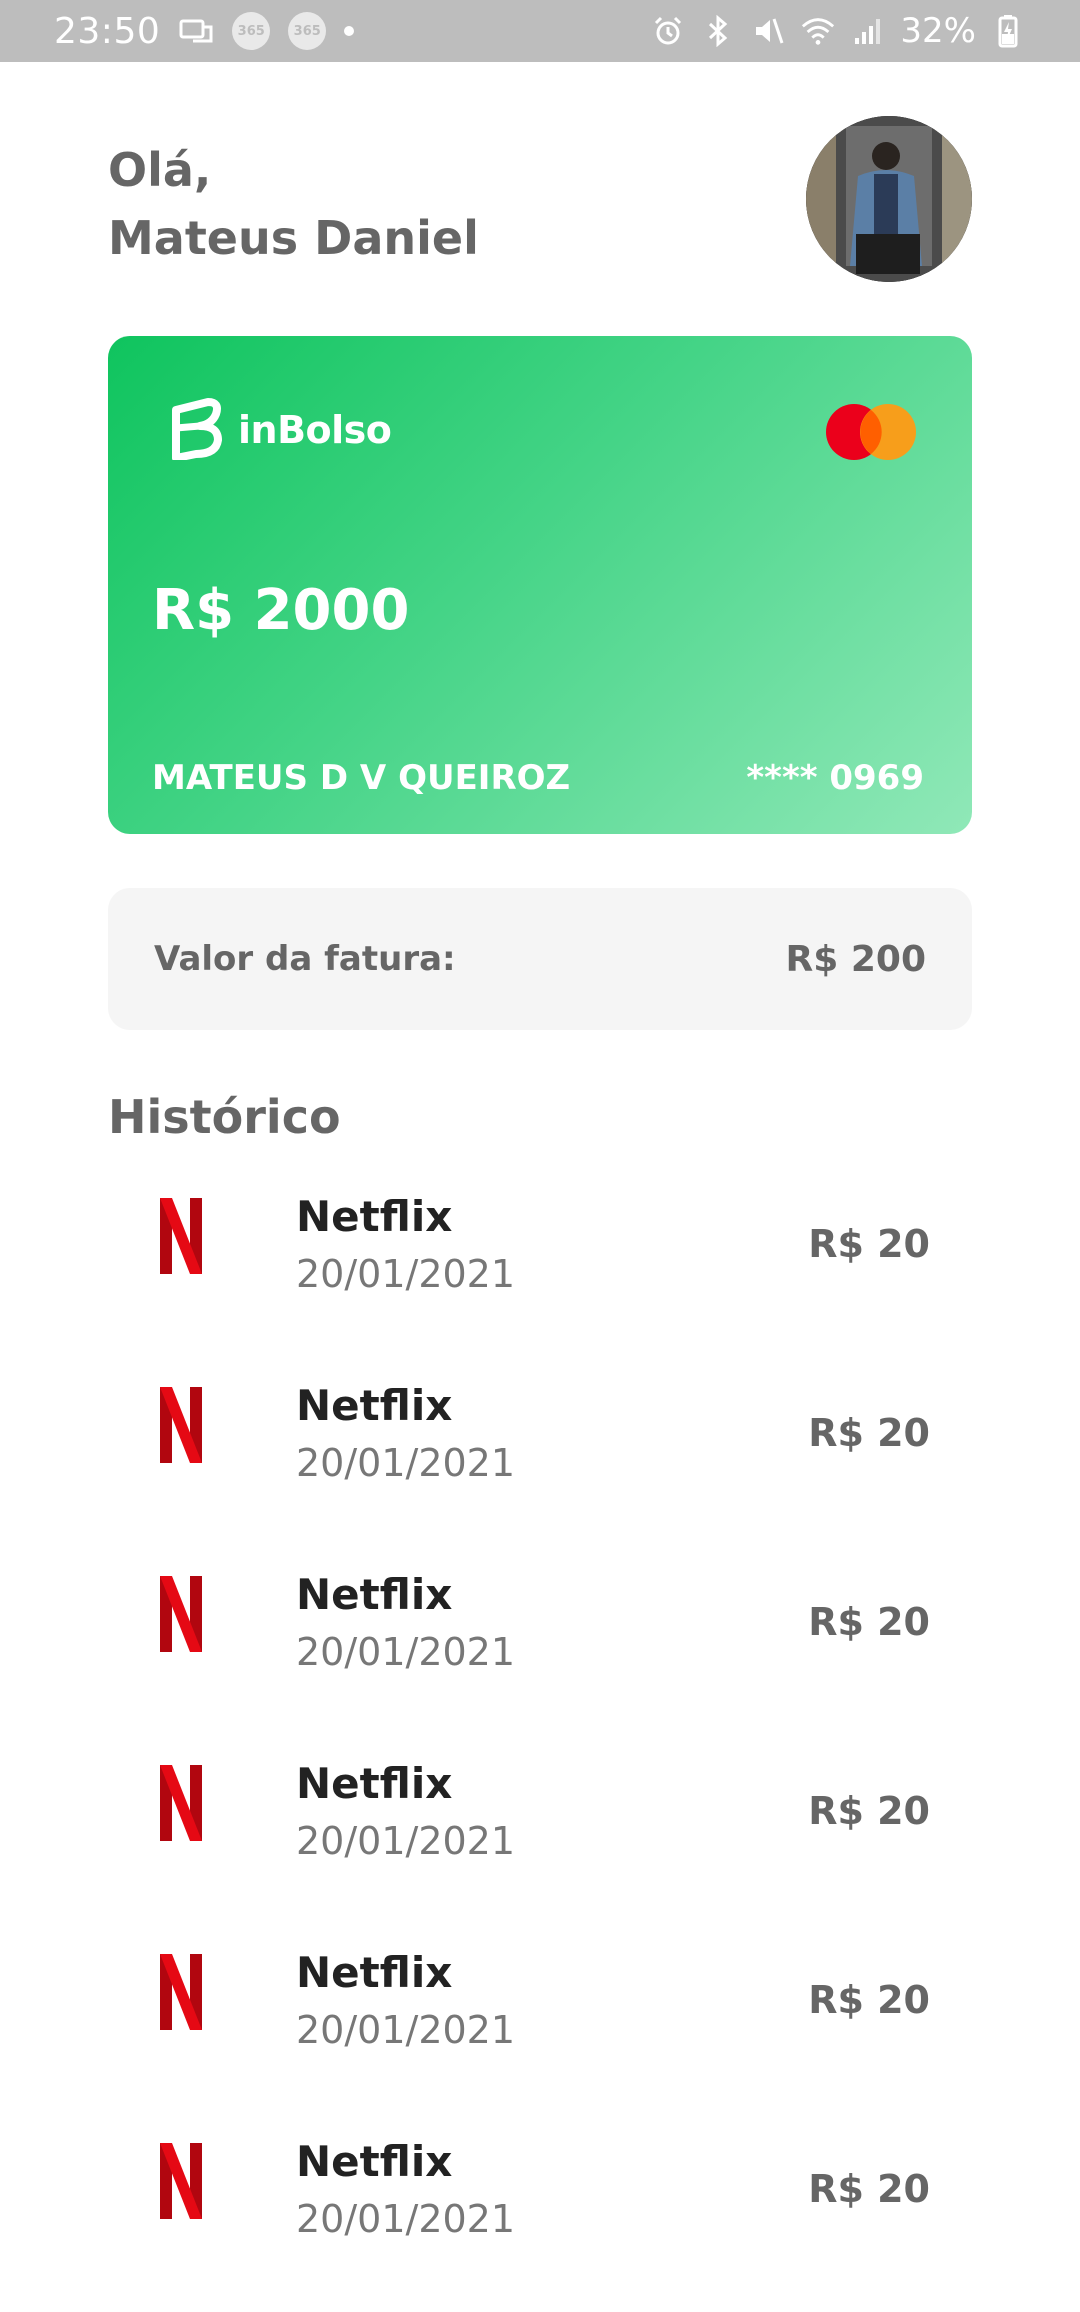 The width and height of the screenshot is (1080, 2312). I want to click on messages-icon, so click(196, 31).